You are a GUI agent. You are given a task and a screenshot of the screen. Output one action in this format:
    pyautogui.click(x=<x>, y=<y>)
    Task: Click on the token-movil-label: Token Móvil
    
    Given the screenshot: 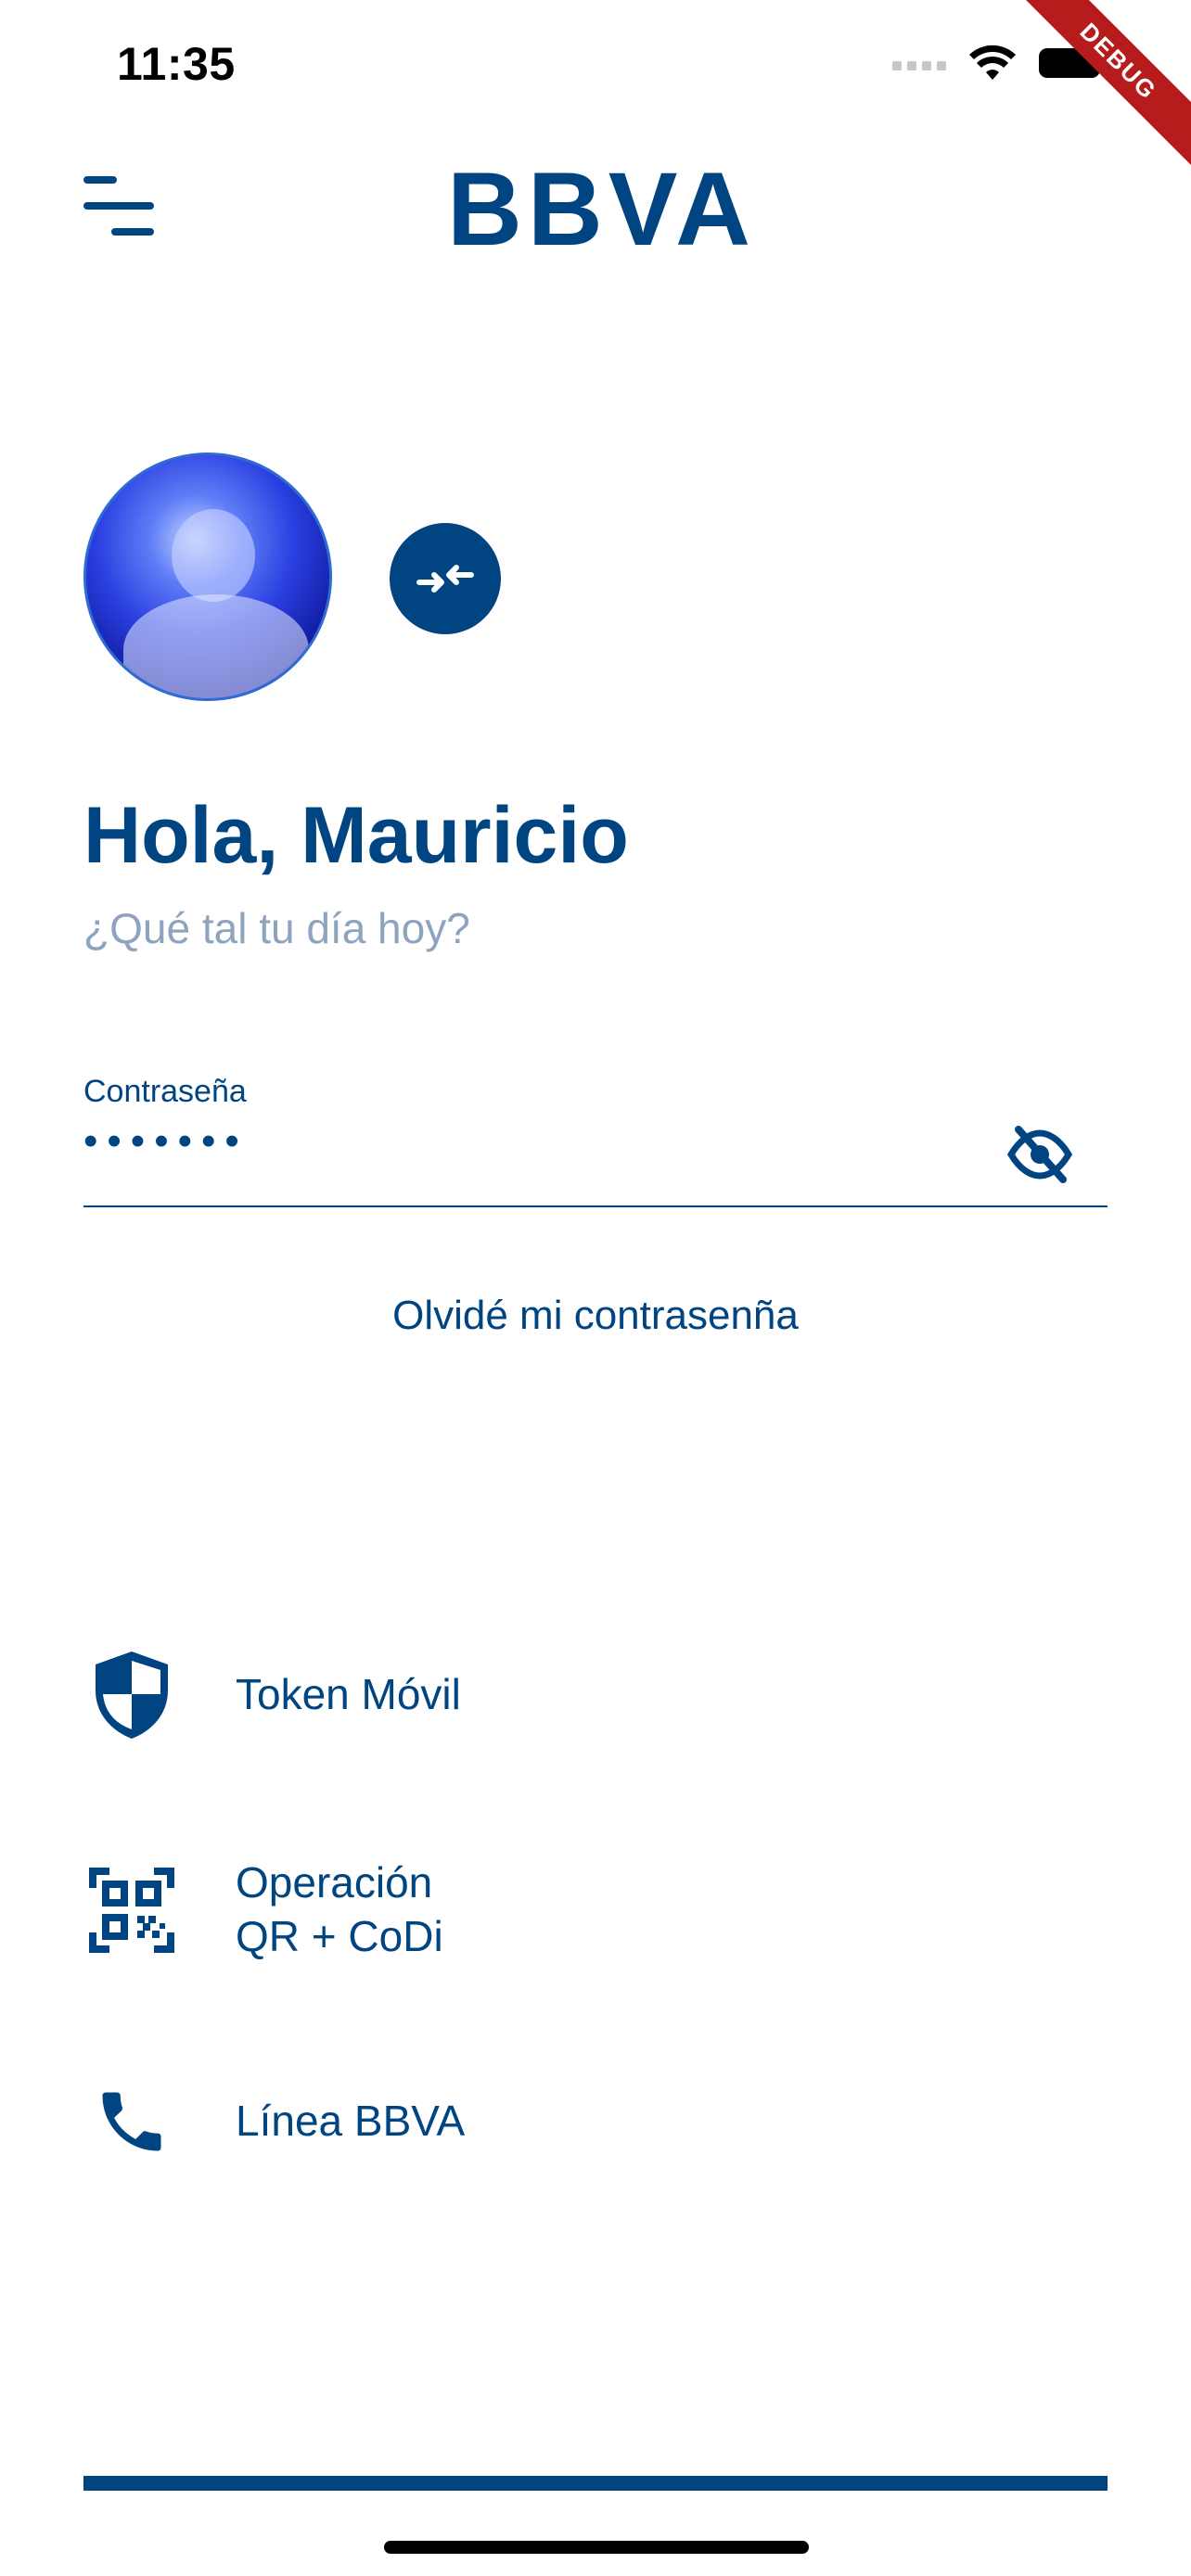 What is the action you would take?
    pyautogui.click(x=348, y=1694)
    